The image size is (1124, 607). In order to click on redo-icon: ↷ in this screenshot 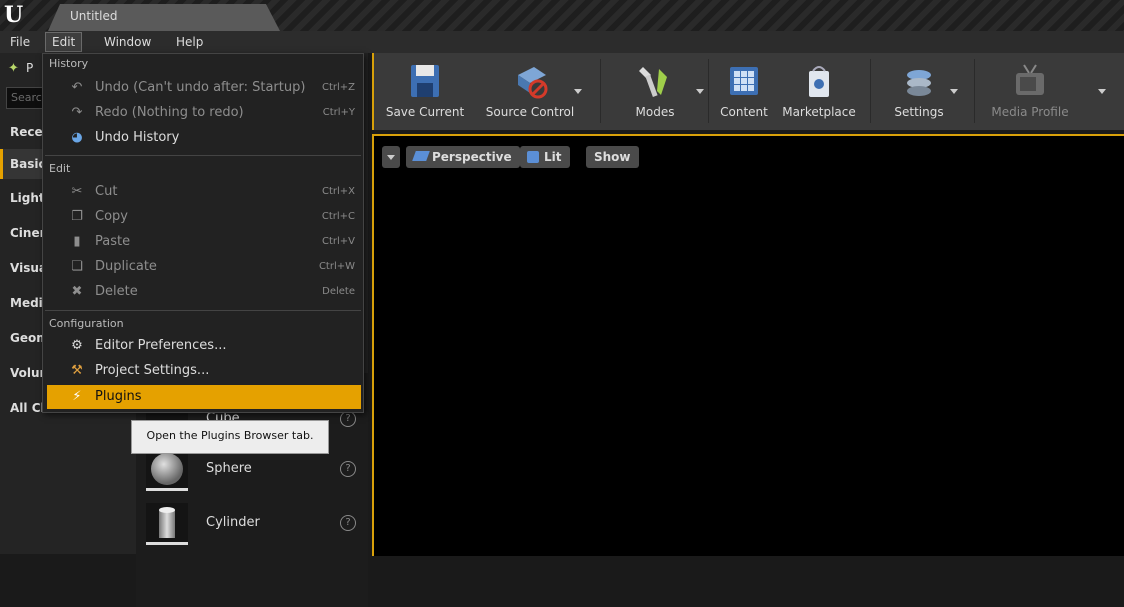, I will do `click(77, 112)`.